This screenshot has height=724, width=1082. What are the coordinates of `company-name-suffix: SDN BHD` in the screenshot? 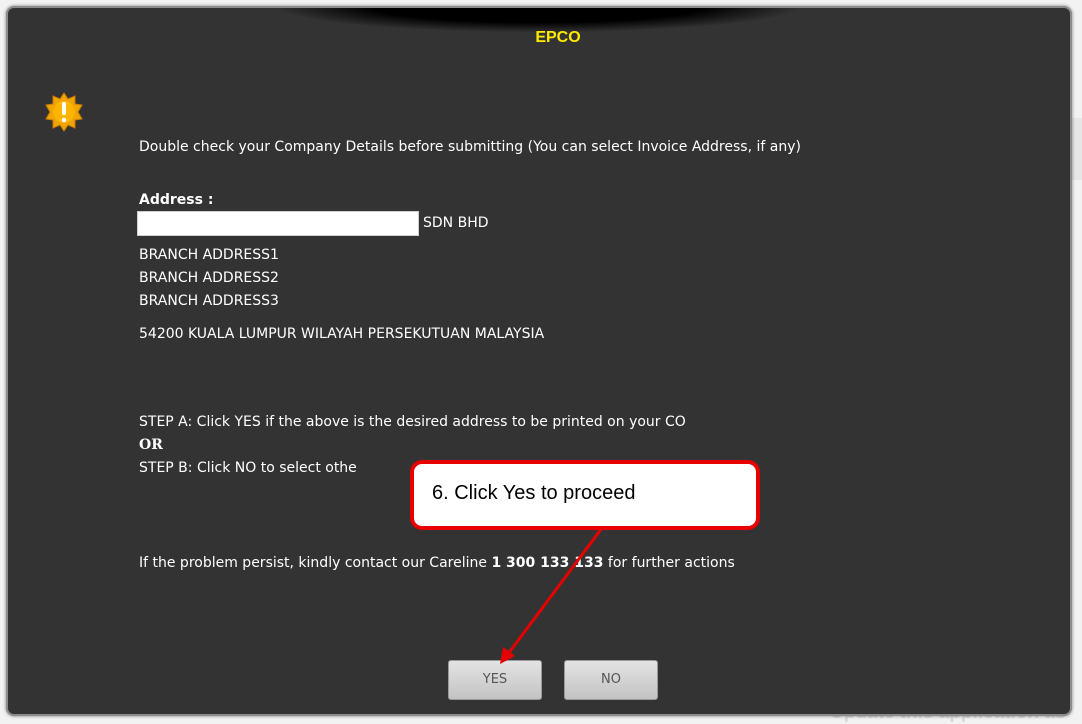 It's located at (456, 223).